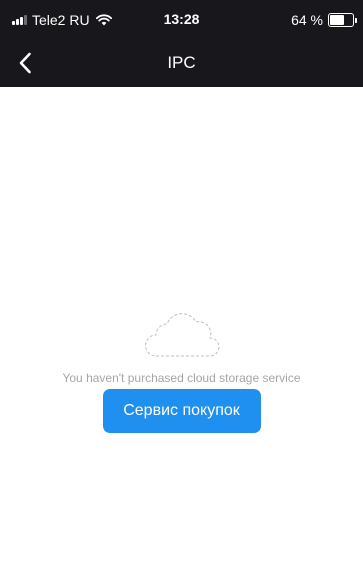  I want to click on page-title: IPC, so click(181, 62).